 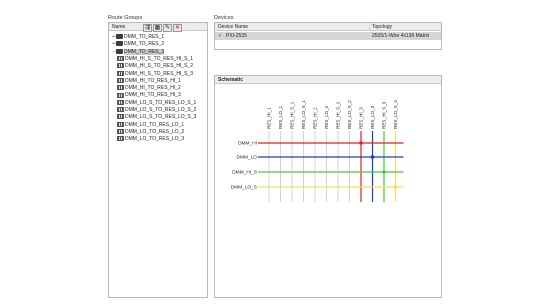 I want to click on route-item: DMM_HI_S_TO_RES_HI_S_1, so click(x=155, y=59).